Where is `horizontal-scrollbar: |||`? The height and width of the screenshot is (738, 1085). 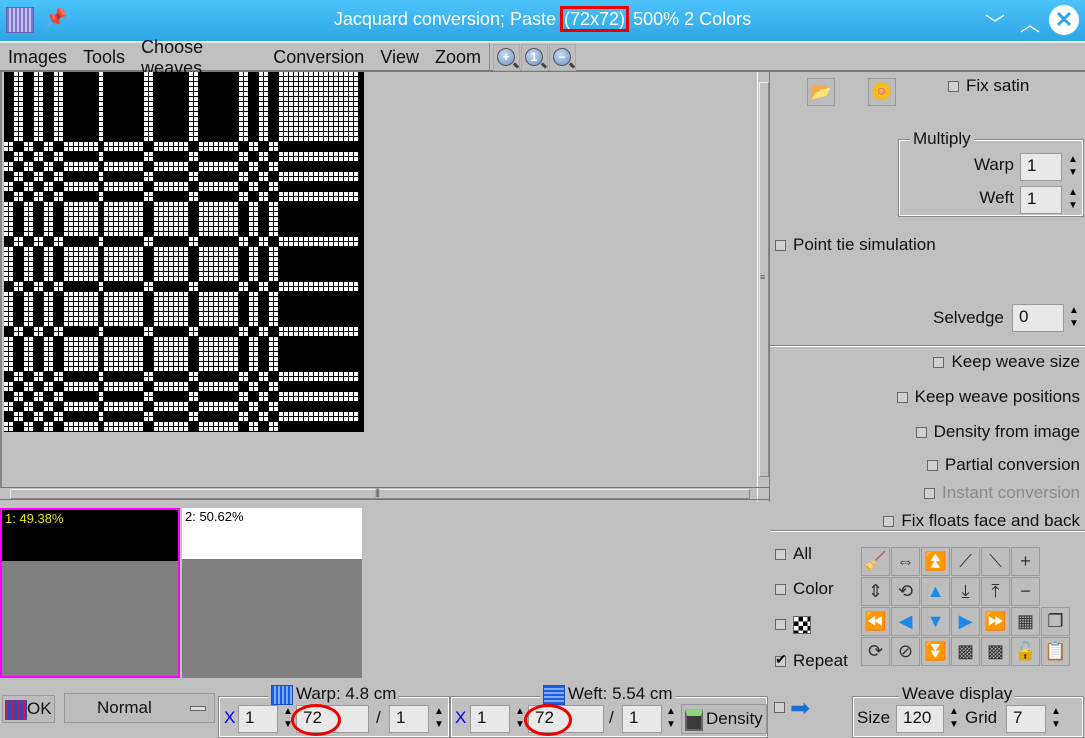 horizontal-scrollbar: ||| is located at coordinates (385, 493).